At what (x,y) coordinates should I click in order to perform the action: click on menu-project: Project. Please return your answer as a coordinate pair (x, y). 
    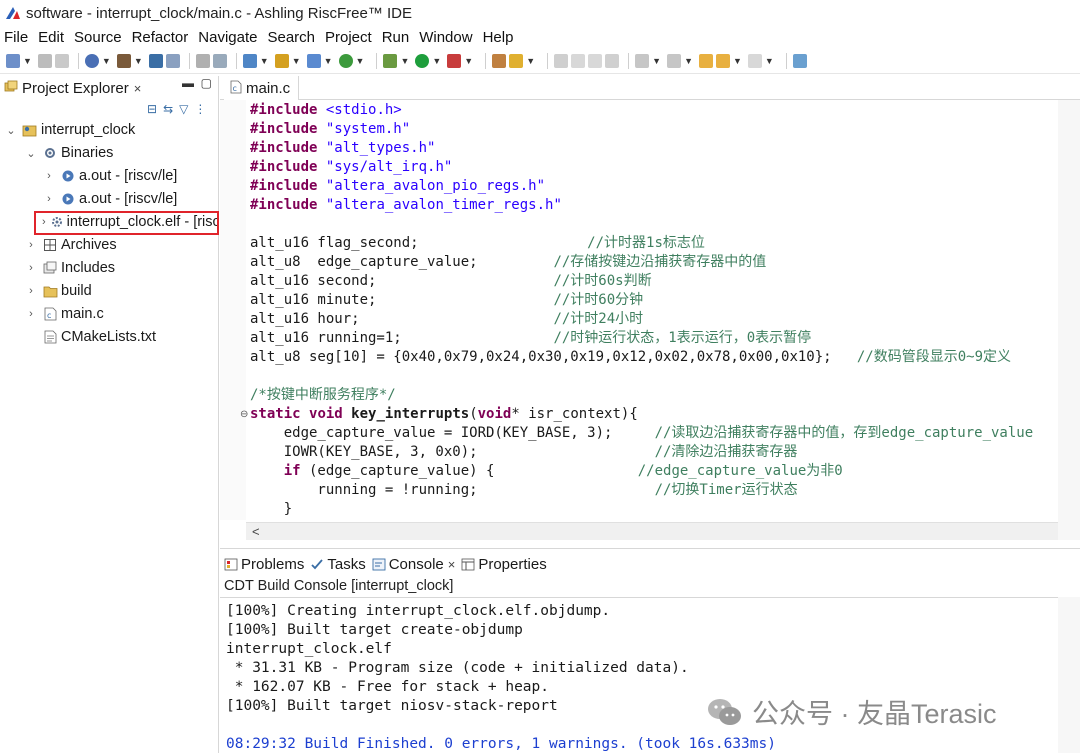
    Looking at the image, I should click on (348, 37).